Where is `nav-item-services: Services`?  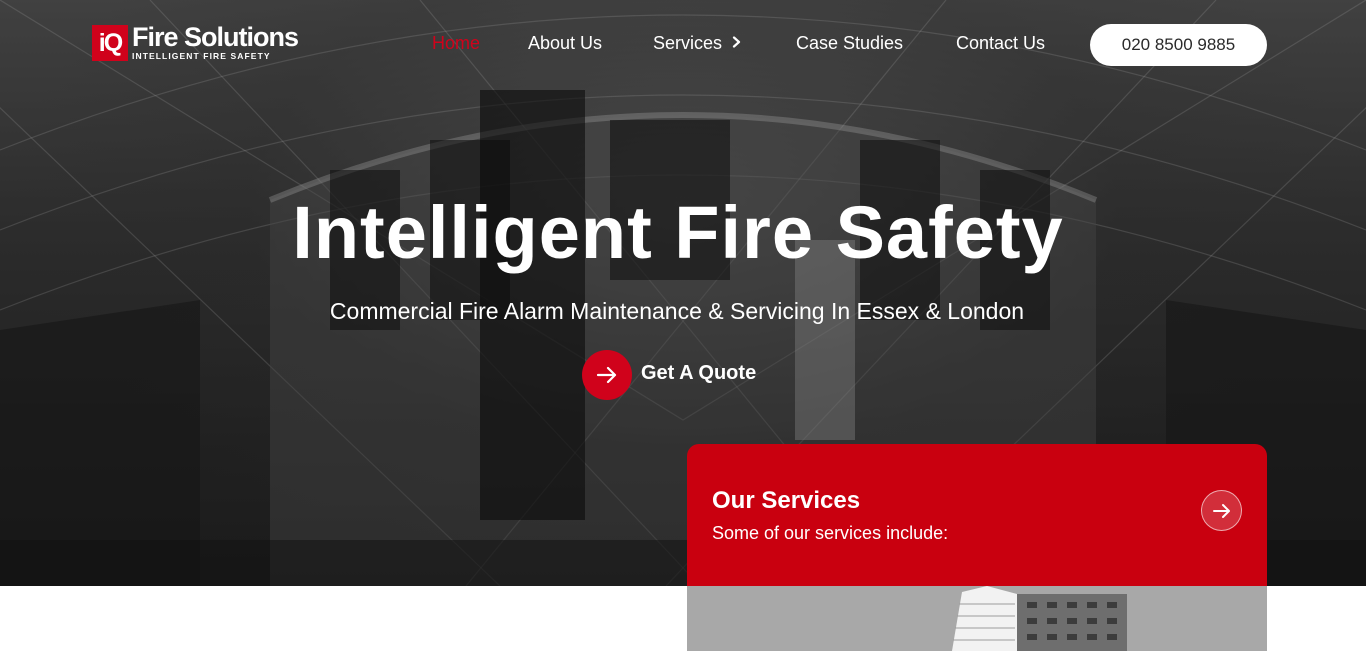 nav-item-services: Services is located at coordinates (697, 43).